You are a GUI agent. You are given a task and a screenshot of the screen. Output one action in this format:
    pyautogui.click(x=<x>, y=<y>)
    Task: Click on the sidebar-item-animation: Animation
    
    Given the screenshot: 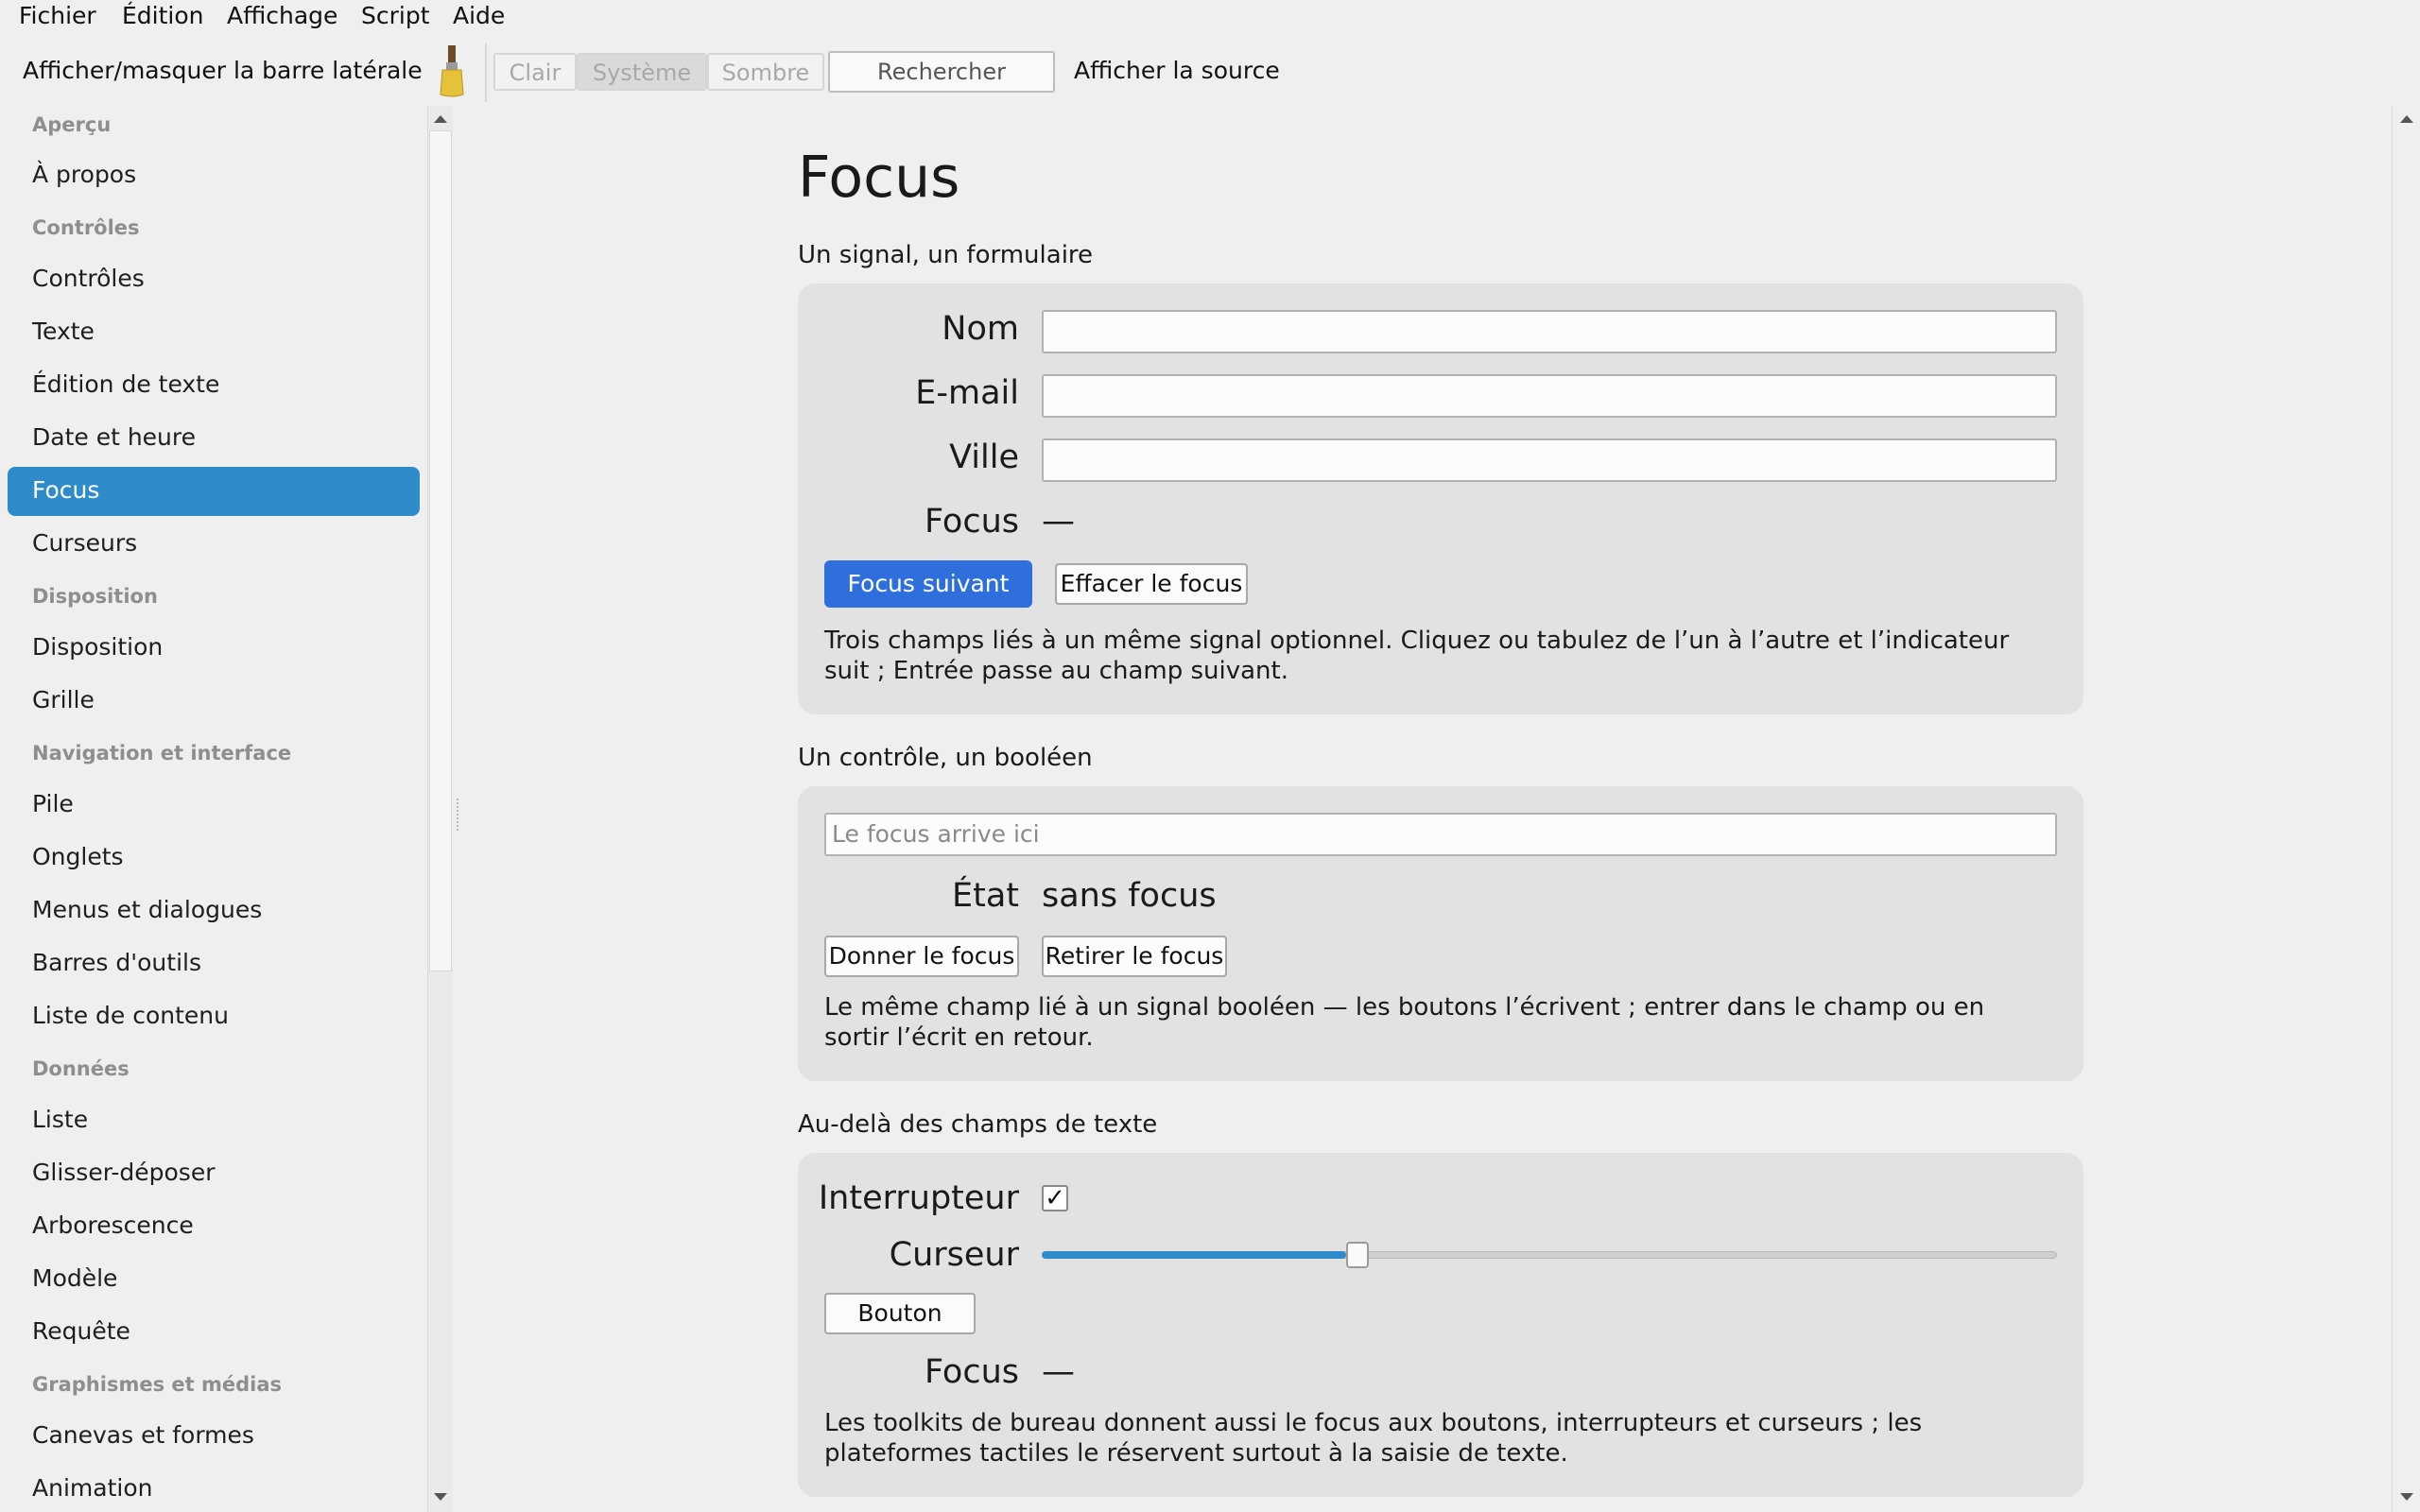 What is the action you would take?
    pyautogui.click(x=92, y=1488)
    